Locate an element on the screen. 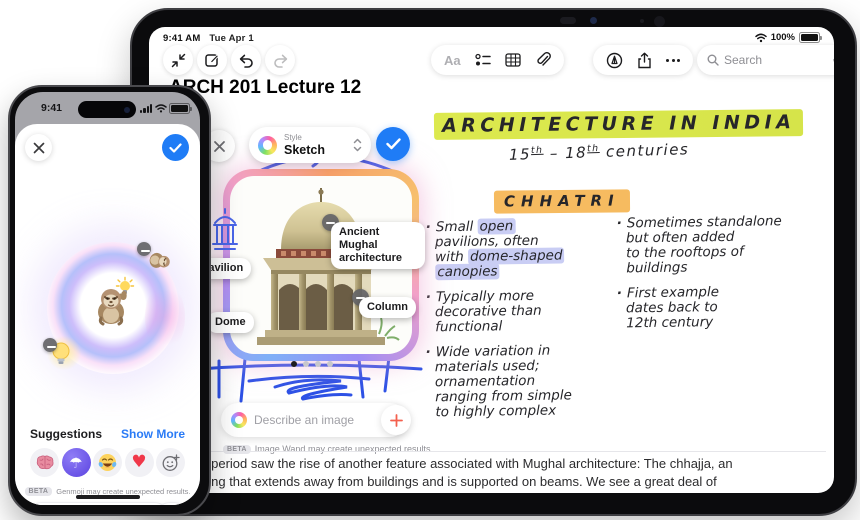 The width and height of the screenshot is (860, 520). note-divider is located at coordinates (491, 451).